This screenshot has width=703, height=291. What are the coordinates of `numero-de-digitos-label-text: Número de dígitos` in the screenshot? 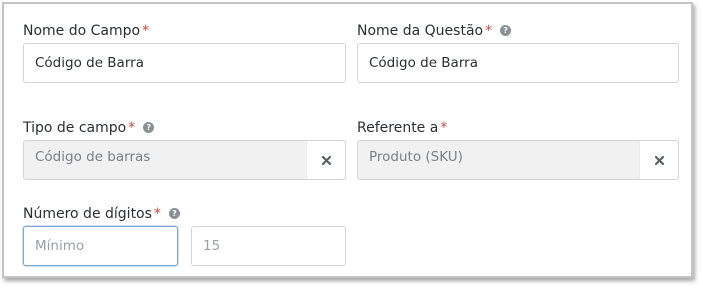 It's located at (87, 214).